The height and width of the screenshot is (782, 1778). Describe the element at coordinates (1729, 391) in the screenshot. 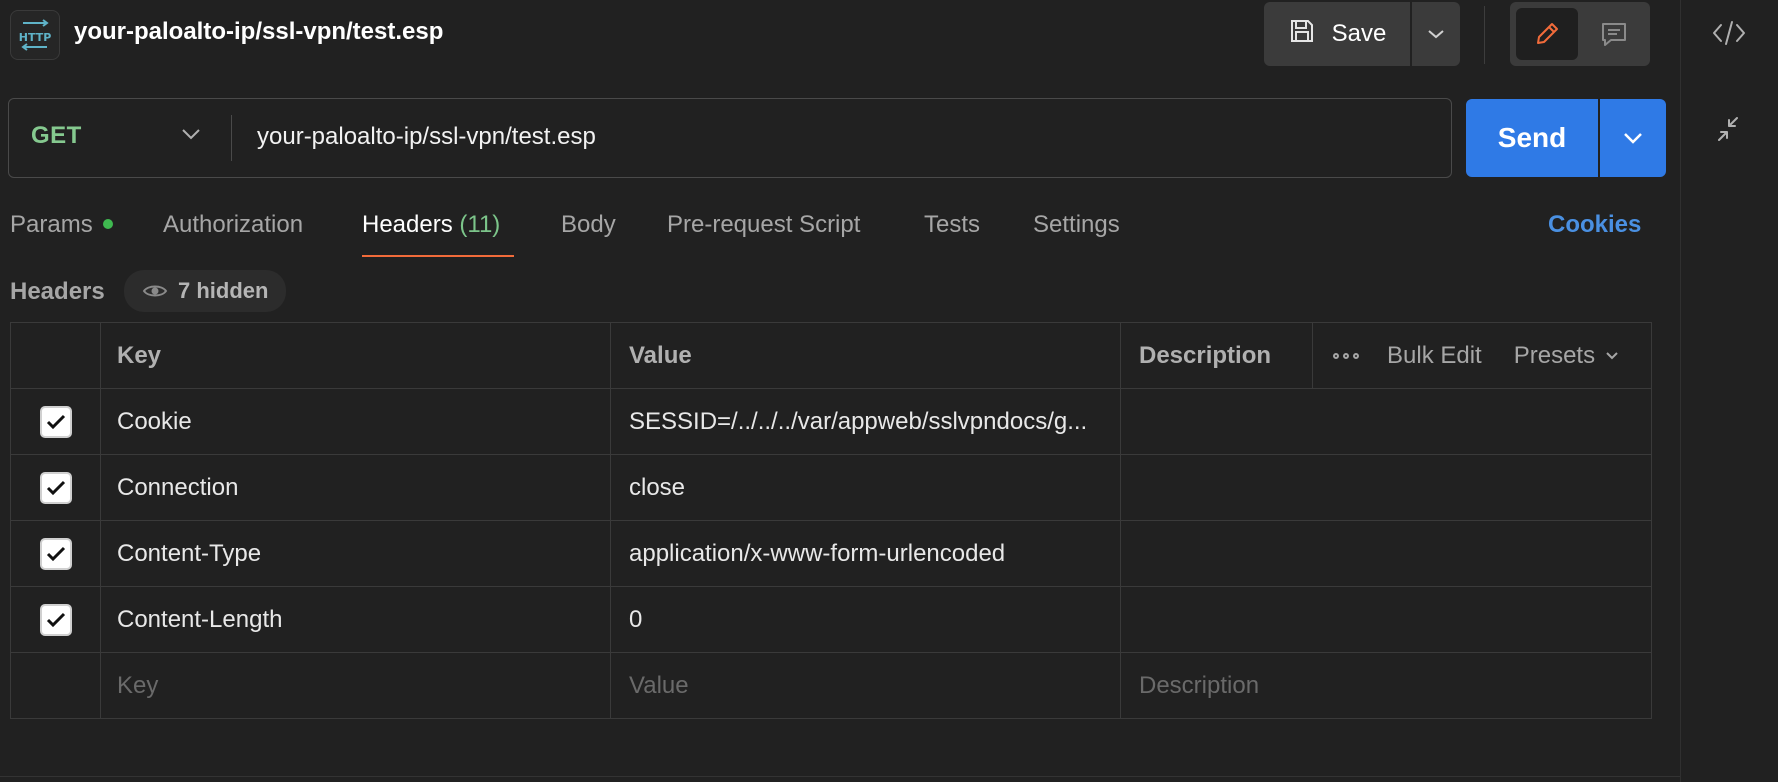

I see `right-sidebar` at that location.